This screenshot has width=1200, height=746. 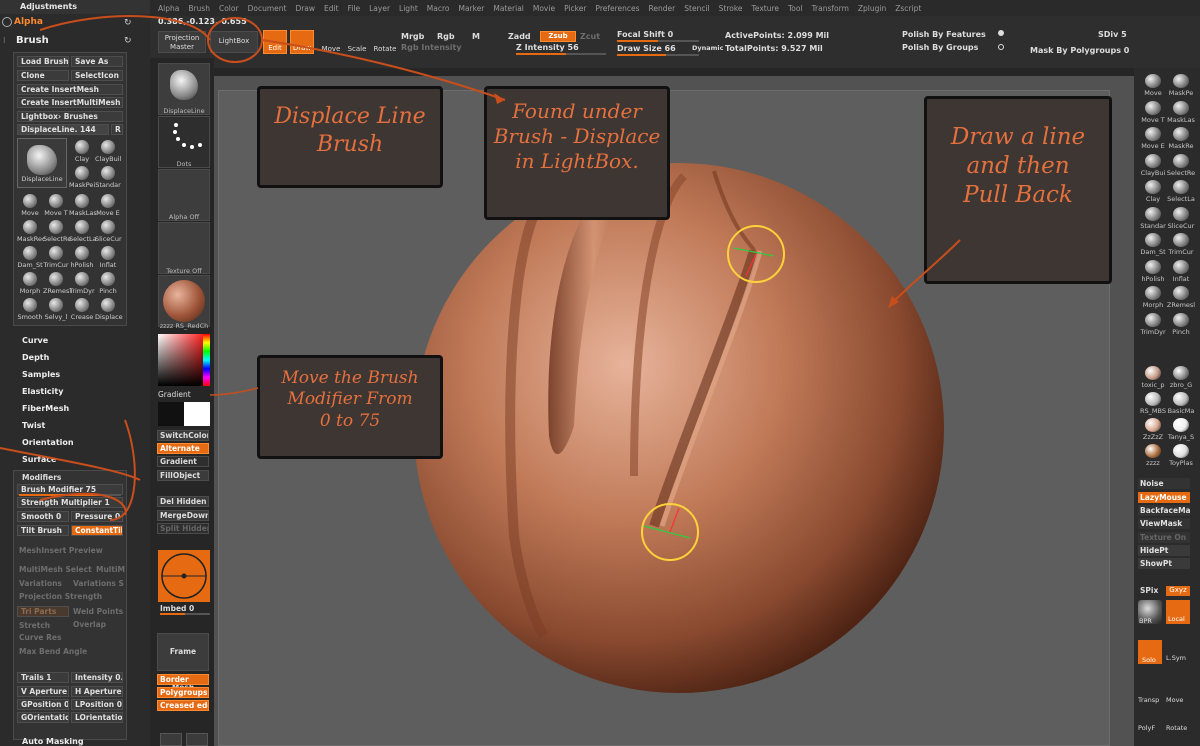 What do you see at coordinates (408, 8) in the screenshot?
I see `menu-light: Light` at bounding box center [408, 8].